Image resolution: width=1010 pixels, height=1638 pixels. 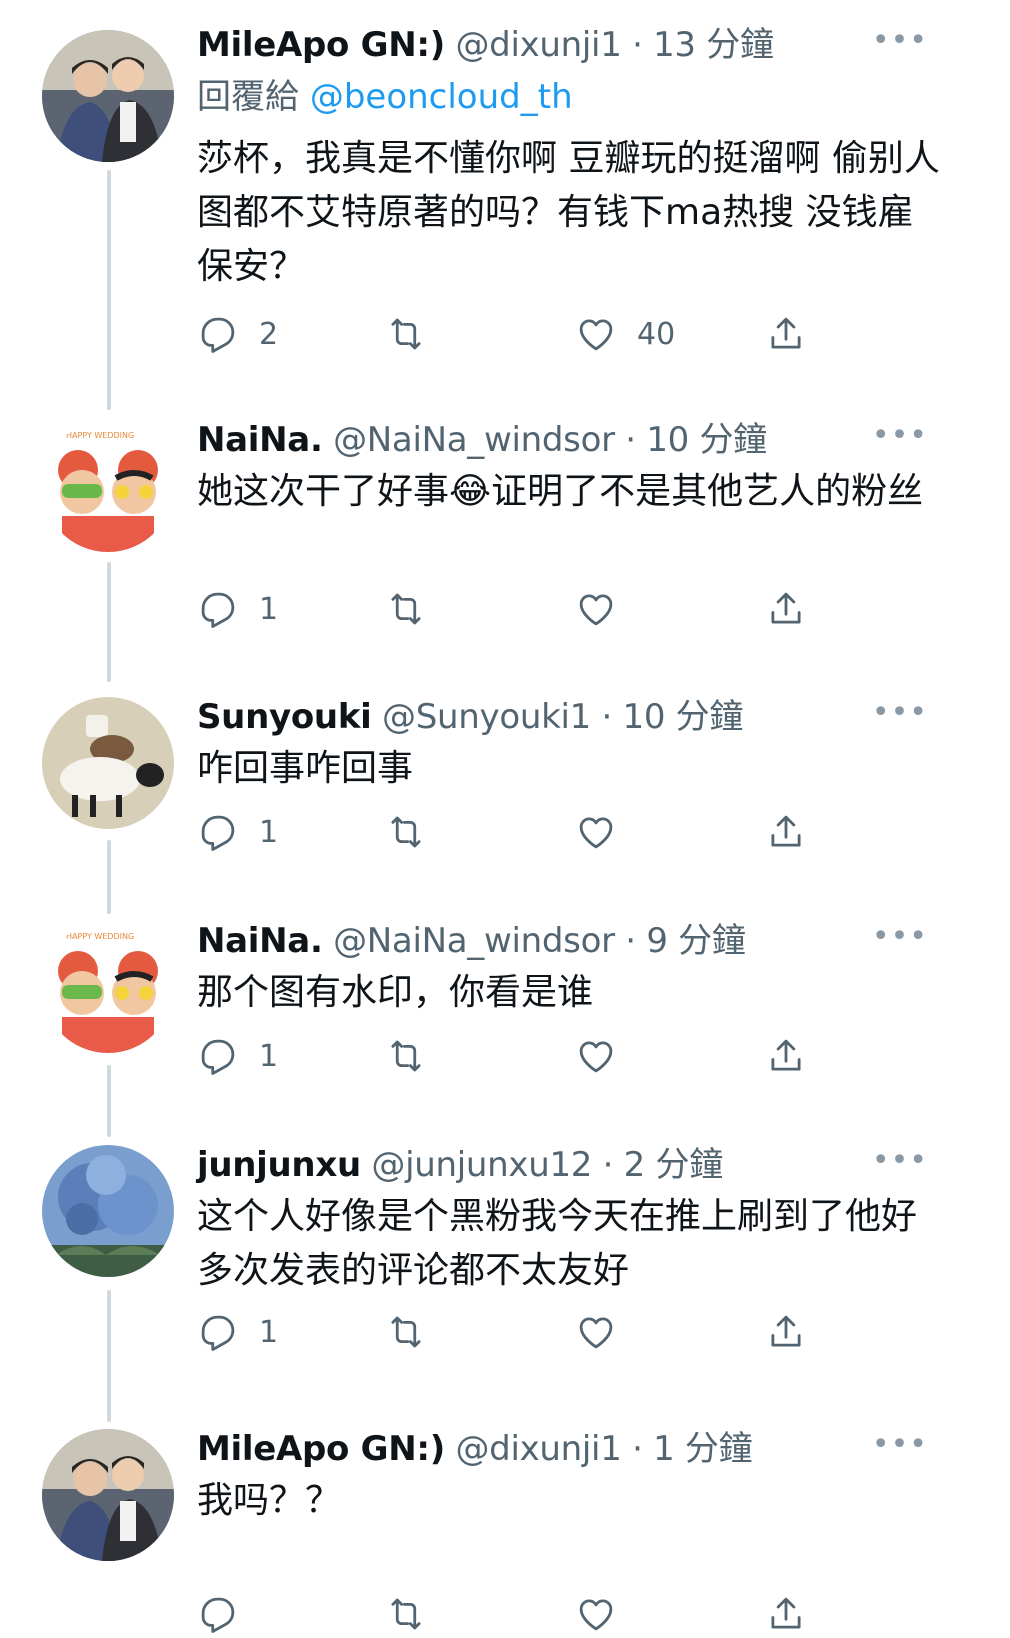 I want to click on tweet-actions, so click(x=517, y=1614).